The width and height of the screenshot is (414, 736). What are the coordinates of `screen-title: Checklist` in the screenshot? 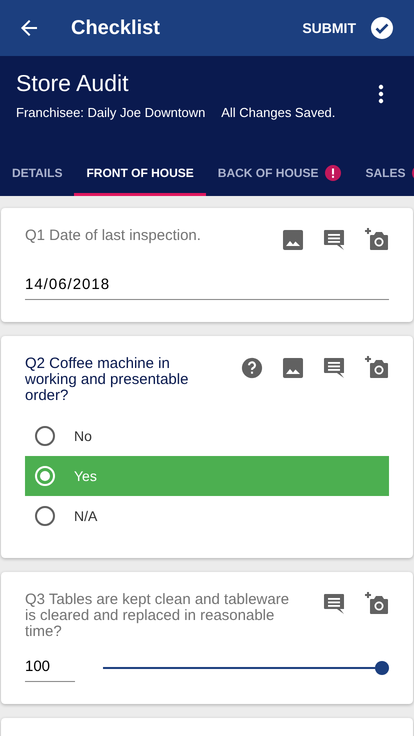 It's located at (116, 28).